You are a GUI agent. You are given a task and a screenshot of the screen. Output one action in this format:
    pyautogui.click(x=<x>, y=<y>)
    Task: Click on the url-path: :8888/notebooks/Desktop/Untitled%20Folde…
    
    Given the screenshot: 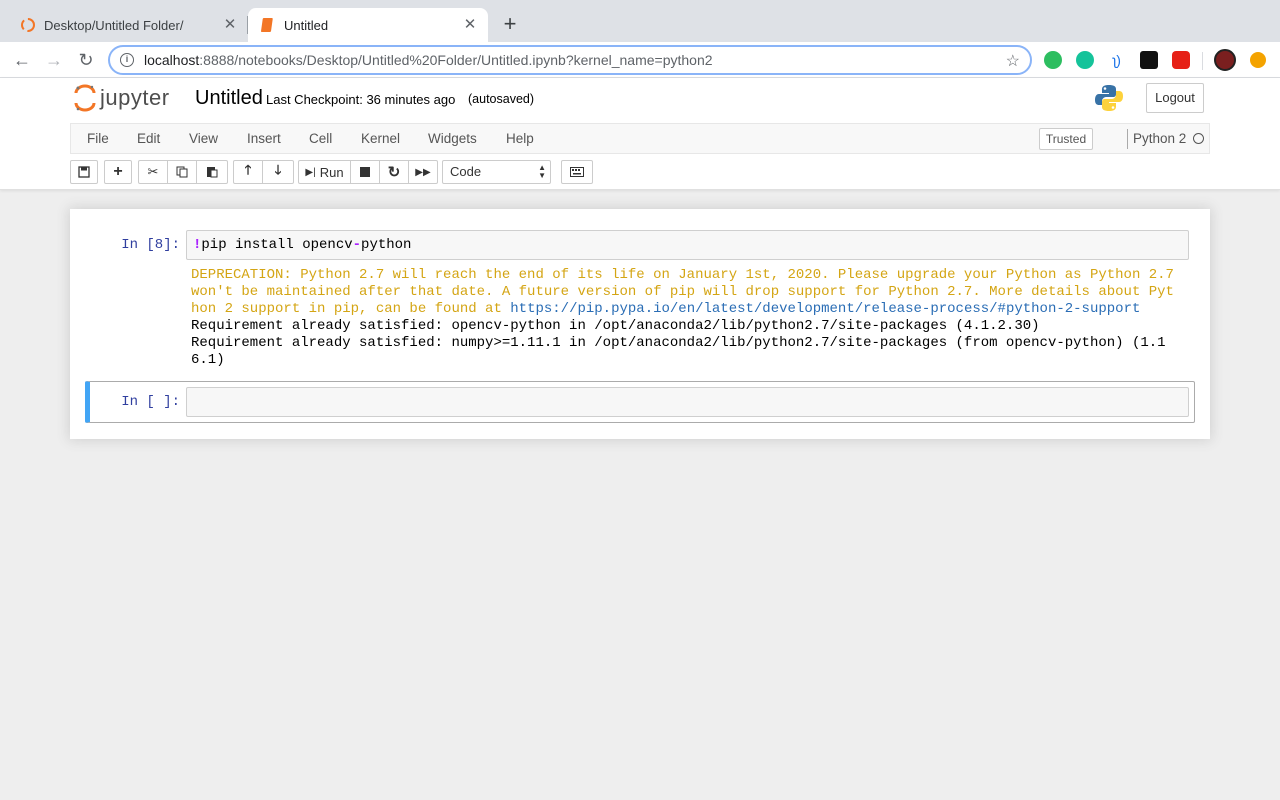 What is the action you would take?
    pyautogui.click(x=456, y=60)
    